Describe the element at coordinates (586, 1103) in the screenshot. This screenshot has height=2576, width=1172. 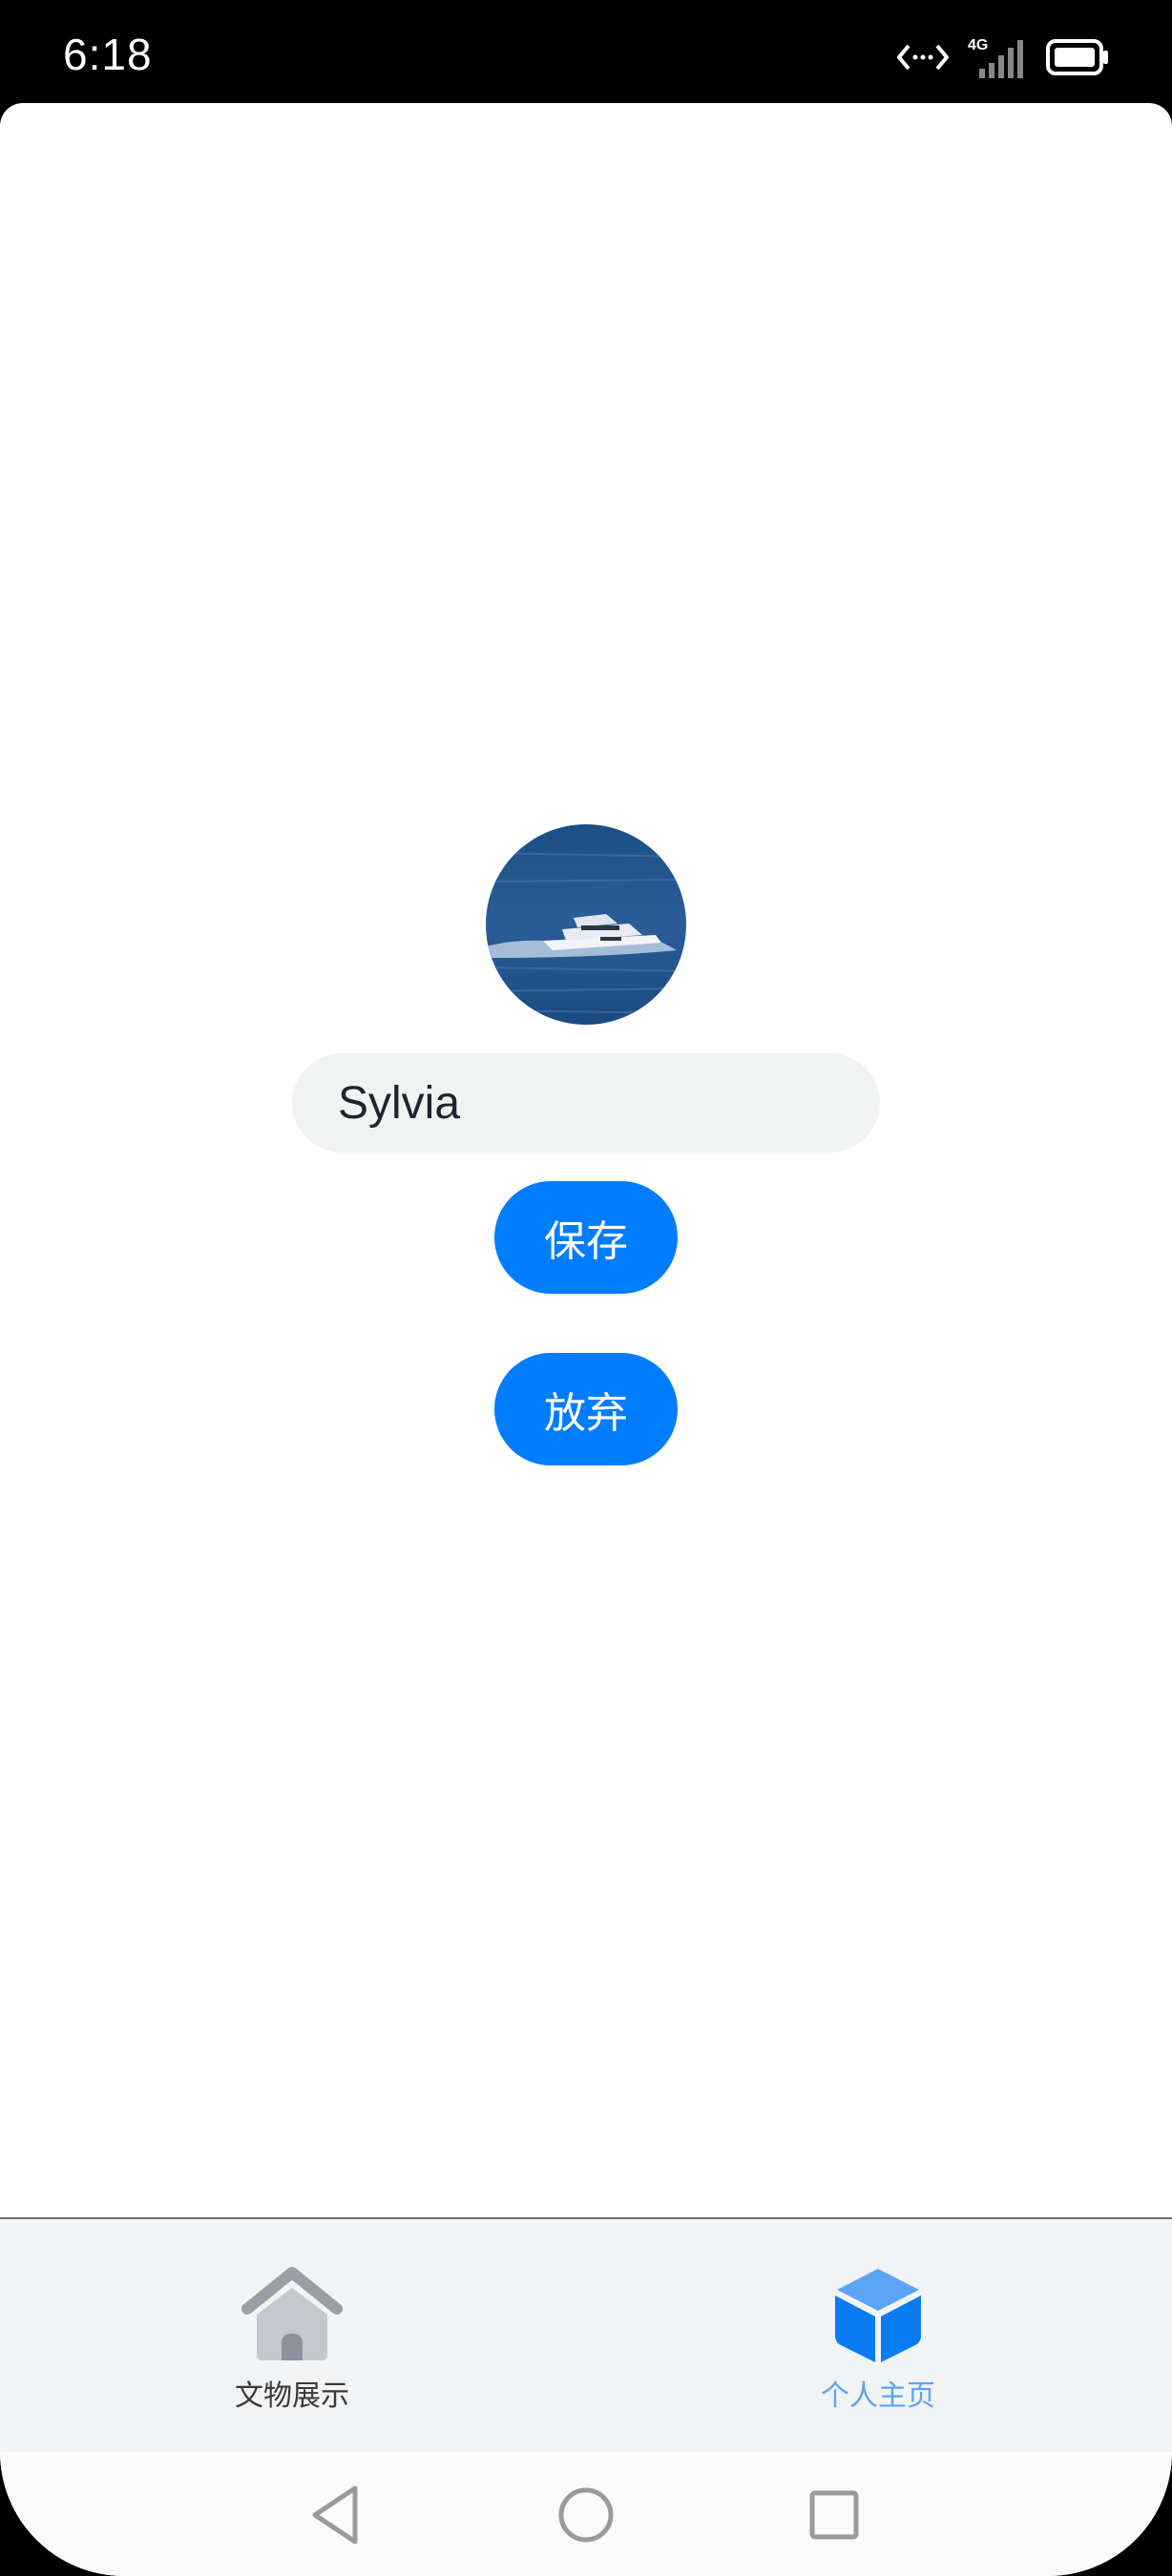
I see `name-input` at that location.